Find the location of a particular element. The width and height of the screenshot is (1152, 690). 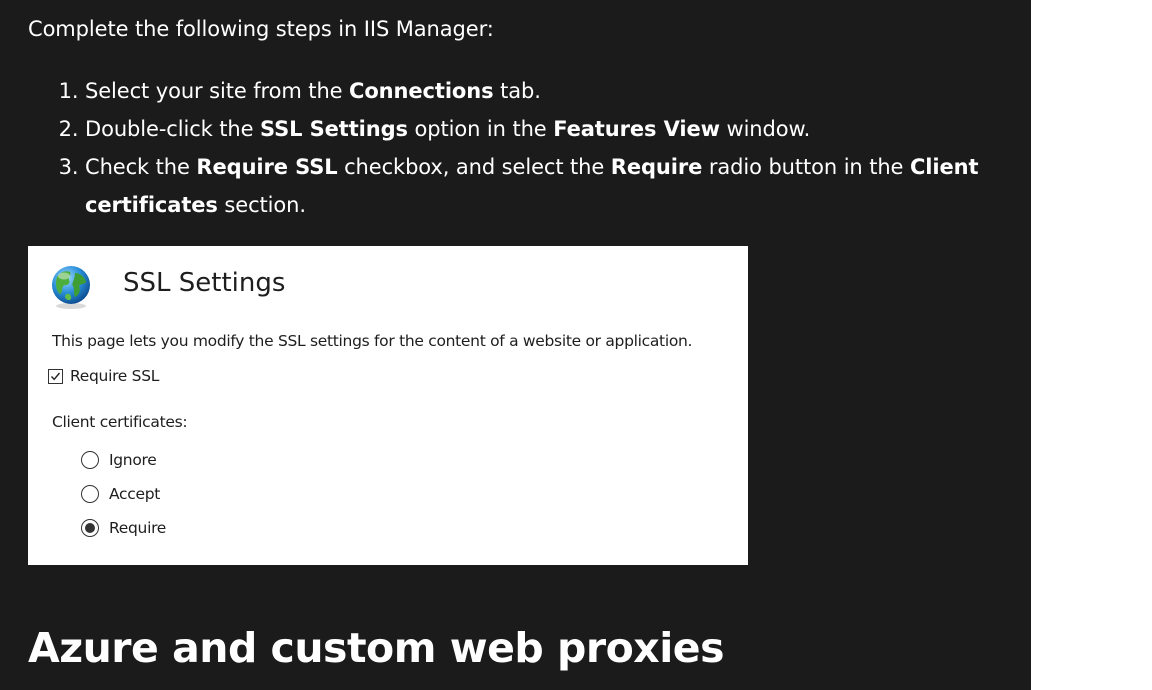

radio-label: Require is located at coordinates (138, 528).